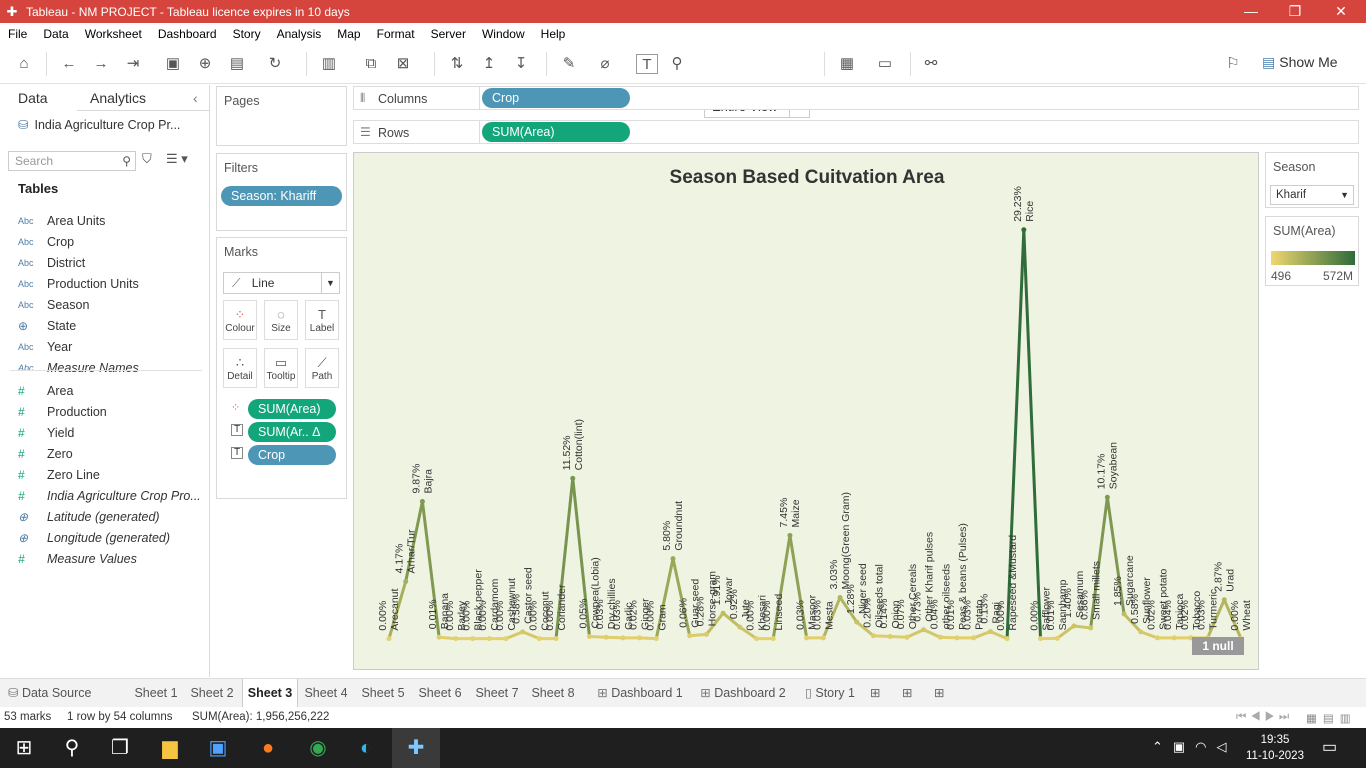  Describe the element at coordinates (847, 64) in the screenshot. I see `cards-icon: ▦` at that location.